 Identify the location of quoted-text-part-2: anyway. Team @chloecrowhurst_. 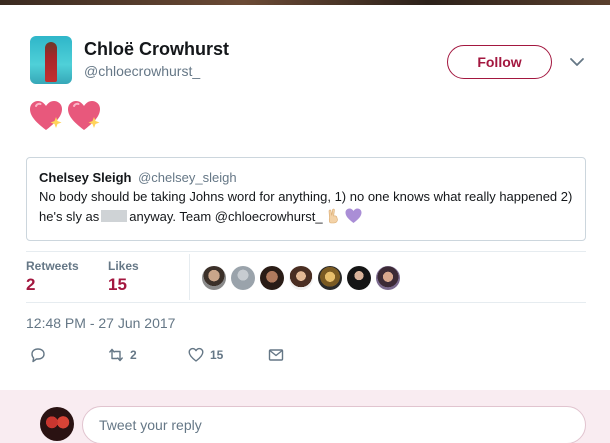
(226, 216).